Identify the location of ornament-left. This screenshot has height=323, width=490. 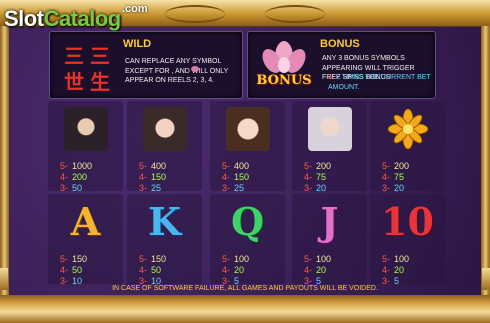
(195, 14).